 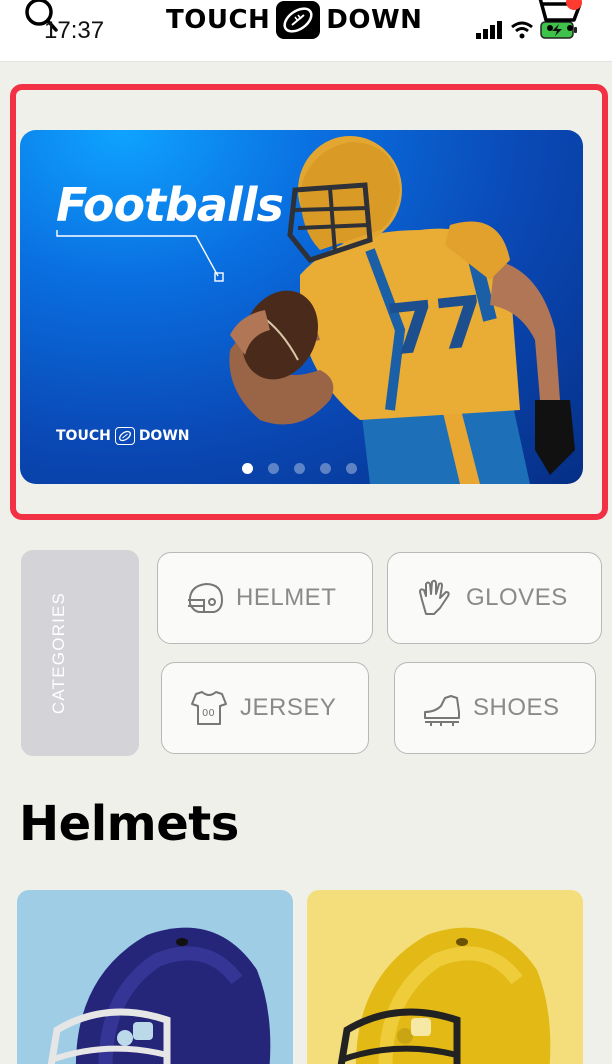 I want to click on svg-text: 77, so click(x=435, y=326).